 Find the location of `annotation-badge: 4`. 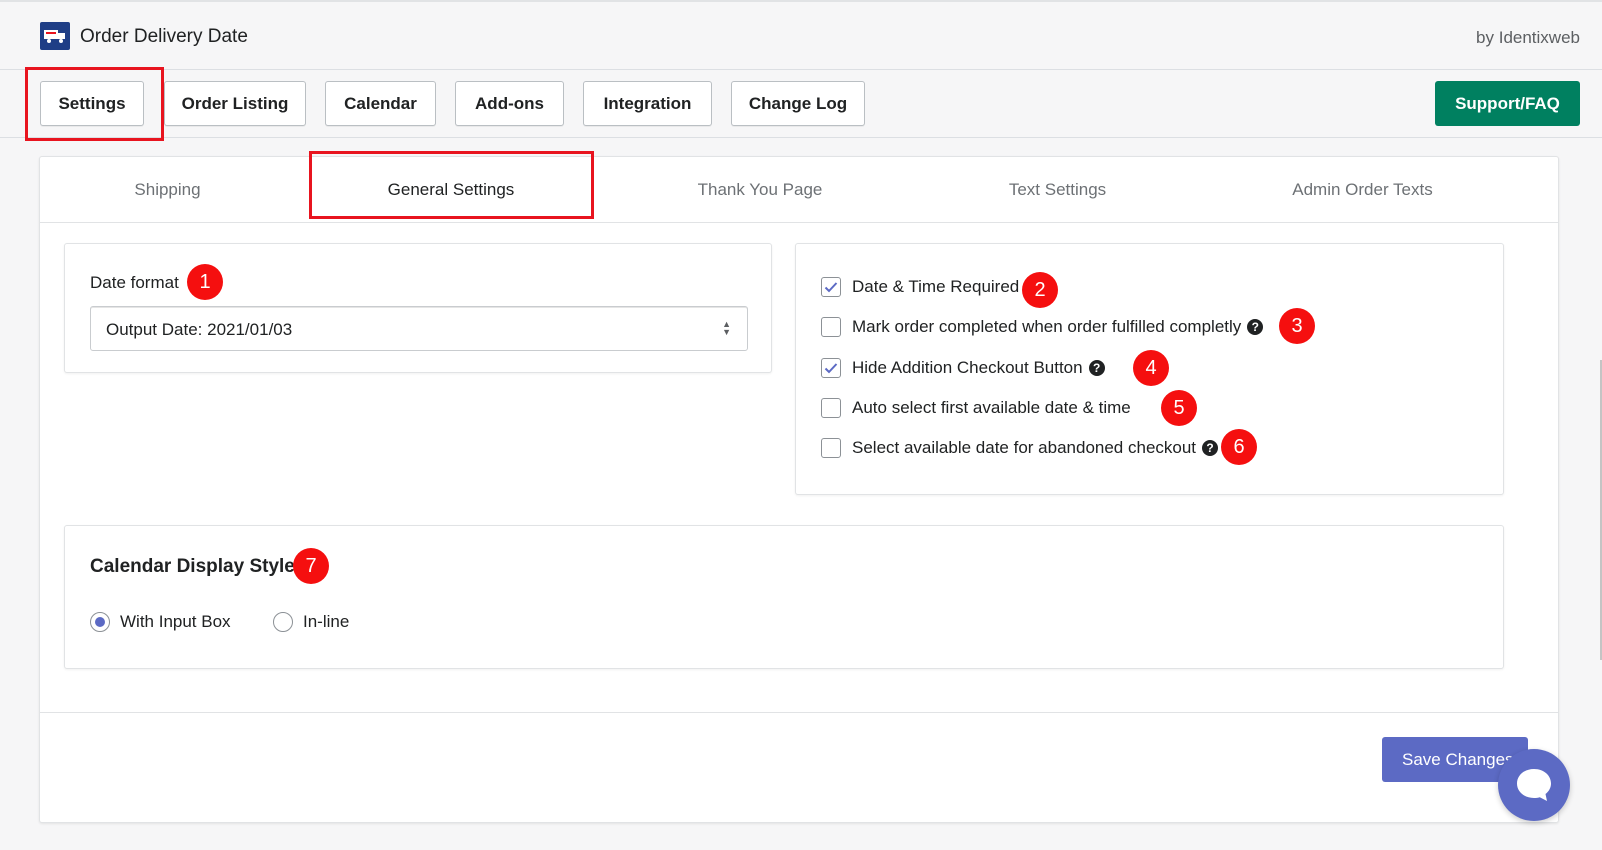

annotation-badge: 4 is located at coordinates (1151, 368).